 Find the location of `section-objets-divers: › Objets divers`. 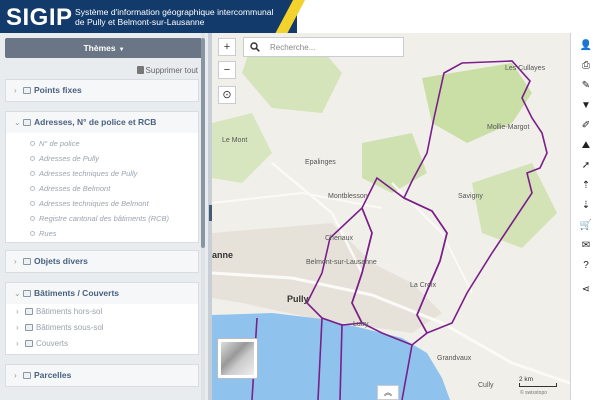

section-objets-divers: › Objets divers is located at coordinates (102, 261).